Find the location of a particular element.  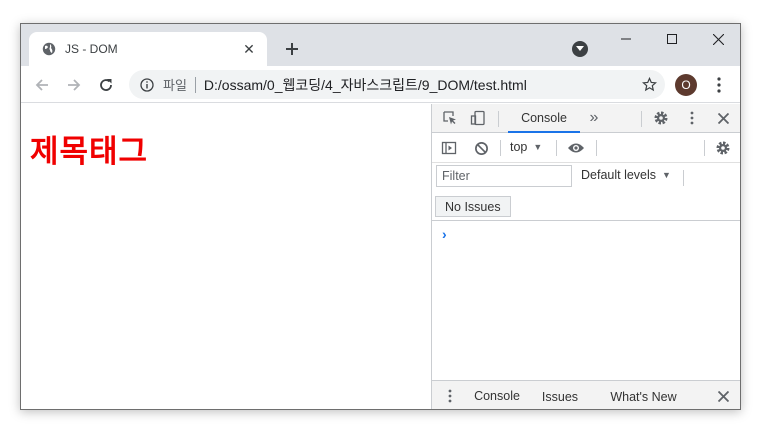

address-divider is located at coordinates (195, 84).